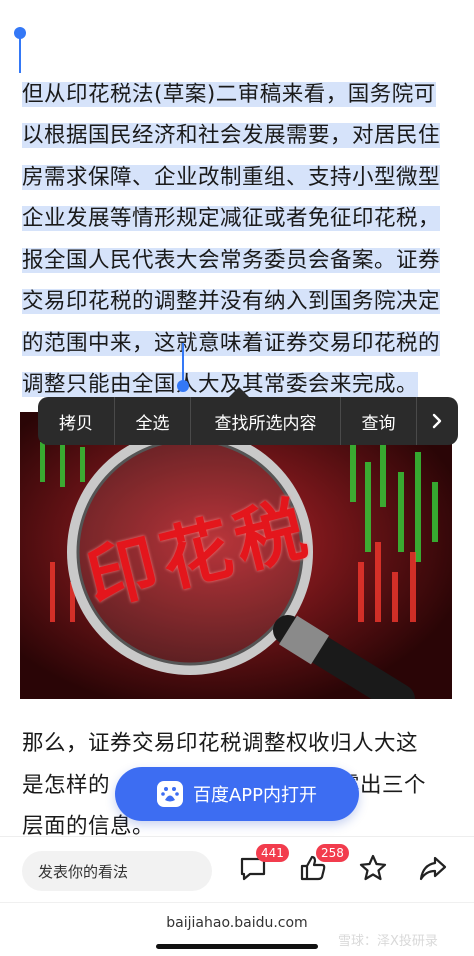  Describe the element at coordinates (20, 53) in the screenshot. I see `selection-handle-start-bar` at that location.